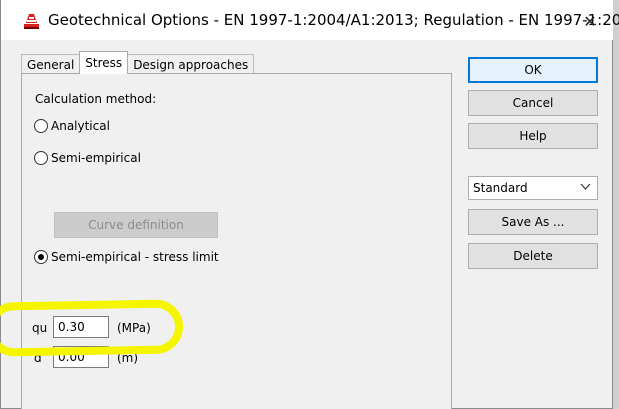  What do you see at coordinates (533, 103) in the screenshot?
I see `cancel-button: Cancel` at bounding box center [533, 103].